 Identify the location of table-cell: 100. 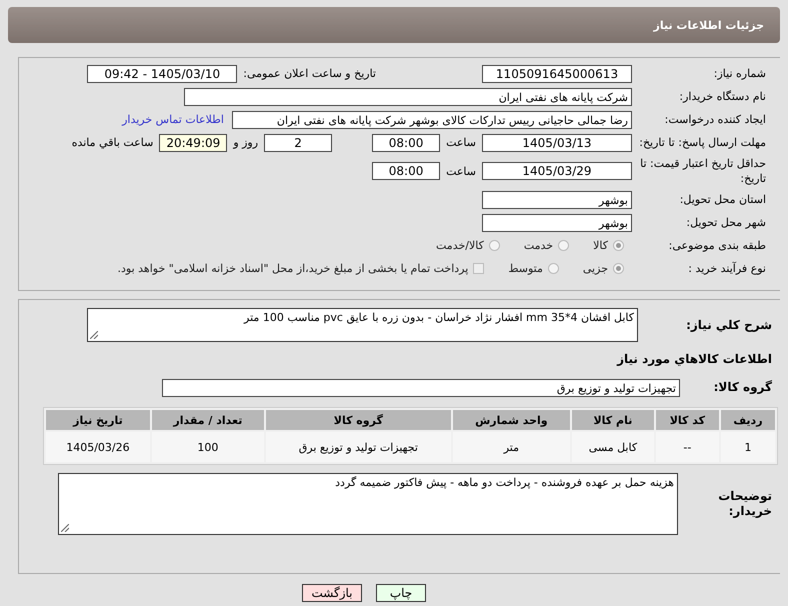
(208, 447).